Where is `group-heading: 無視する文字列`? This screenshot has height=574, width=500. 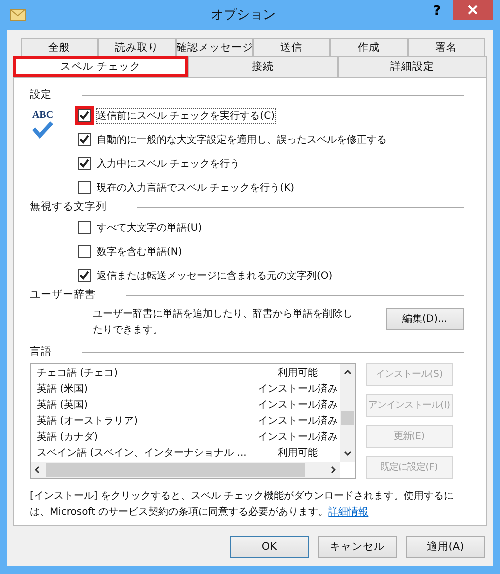 group-heading: 無視する文字列 is located at coordinates (68, 207).